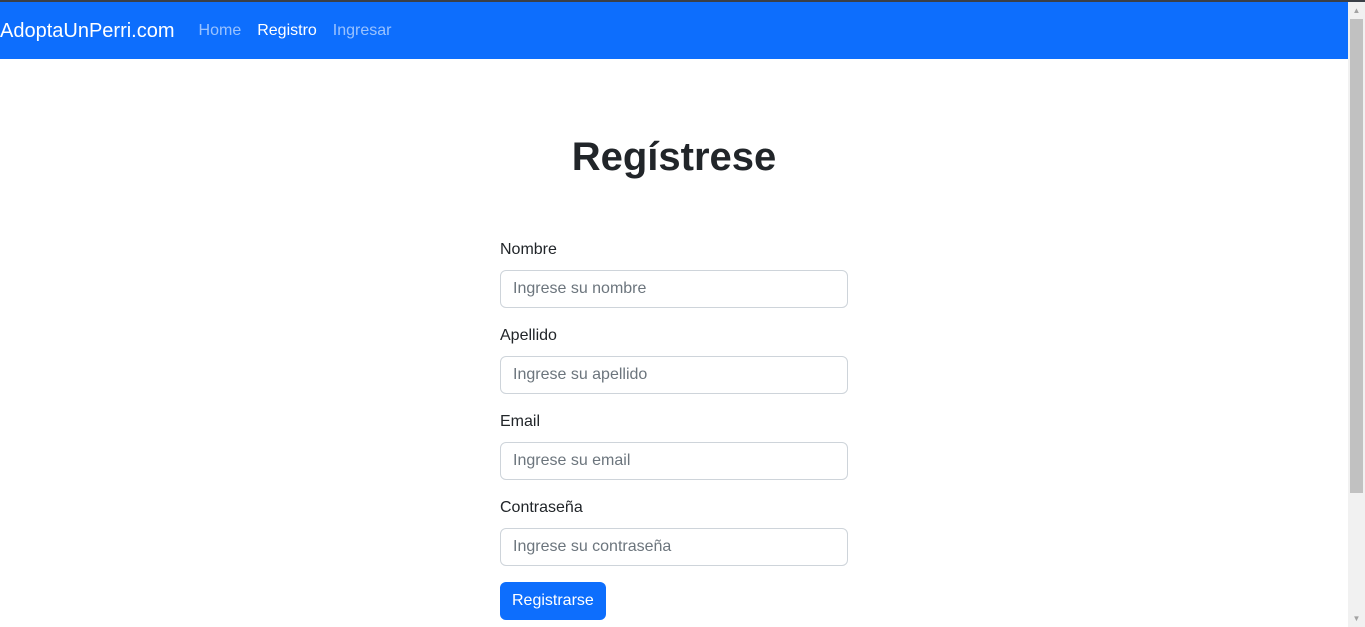  Describe the element at coordinates (674, 30) in the screenshot. I see `navbar: AdoptaUnPerri.com Home Registro Ingresar` at that location.